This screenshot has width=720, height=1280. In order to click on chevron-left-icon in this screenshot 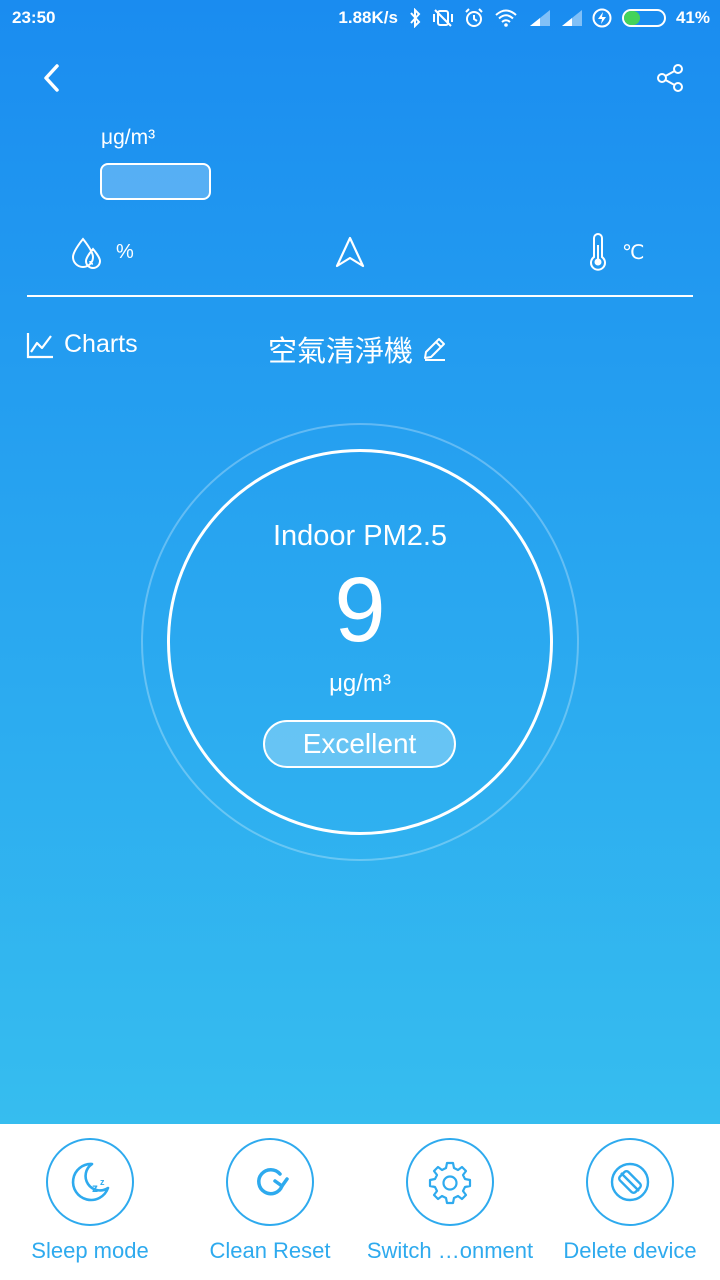, I will do `click(51, 78)`.